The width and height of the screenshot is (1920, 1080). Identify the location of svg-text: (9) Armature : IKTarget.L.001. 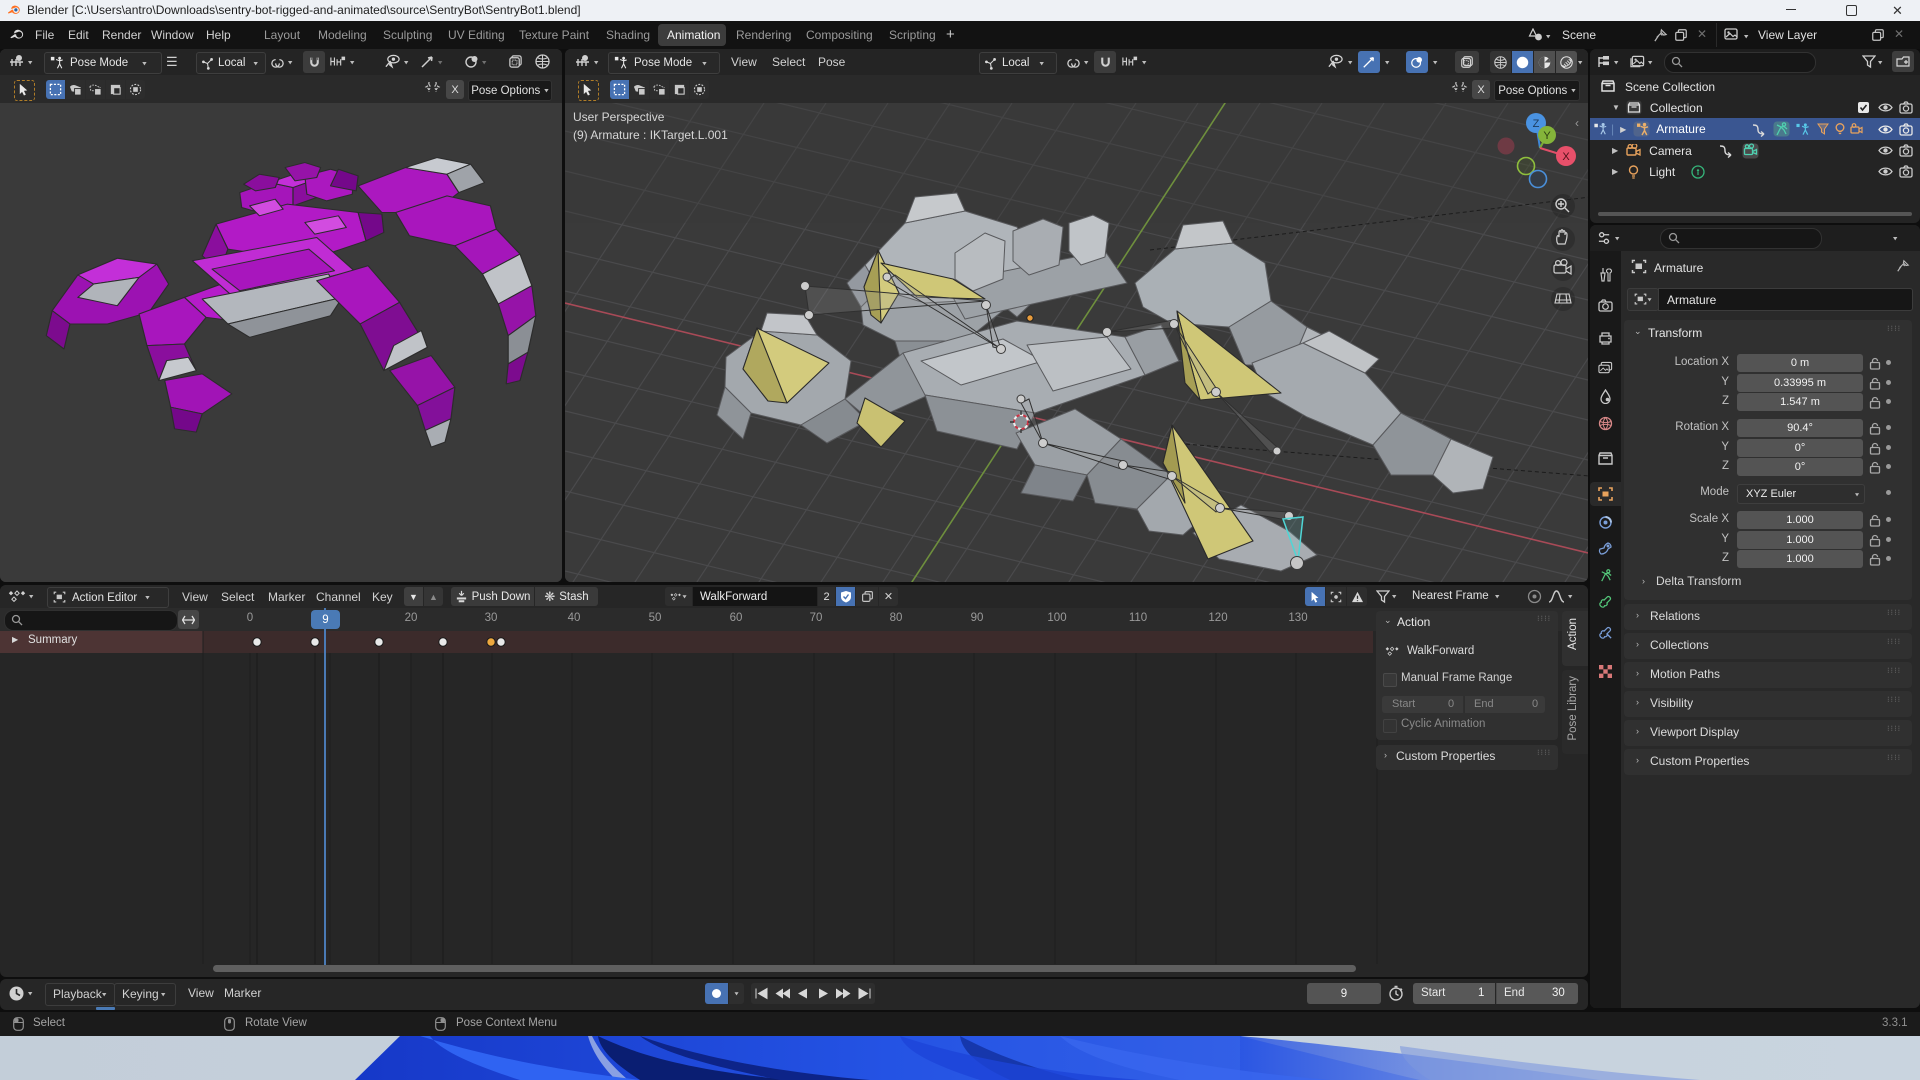
(650, 135).